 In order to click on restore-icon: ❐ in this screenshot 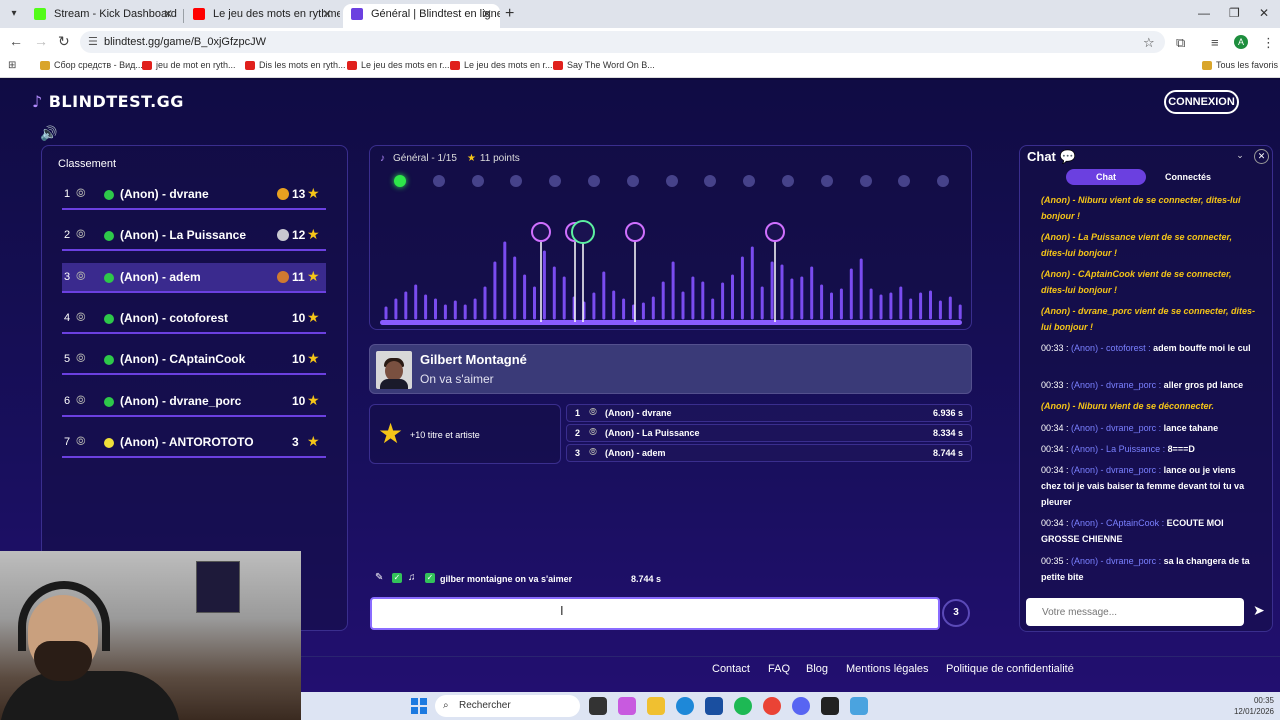, I will do `click(1234, 13)`.